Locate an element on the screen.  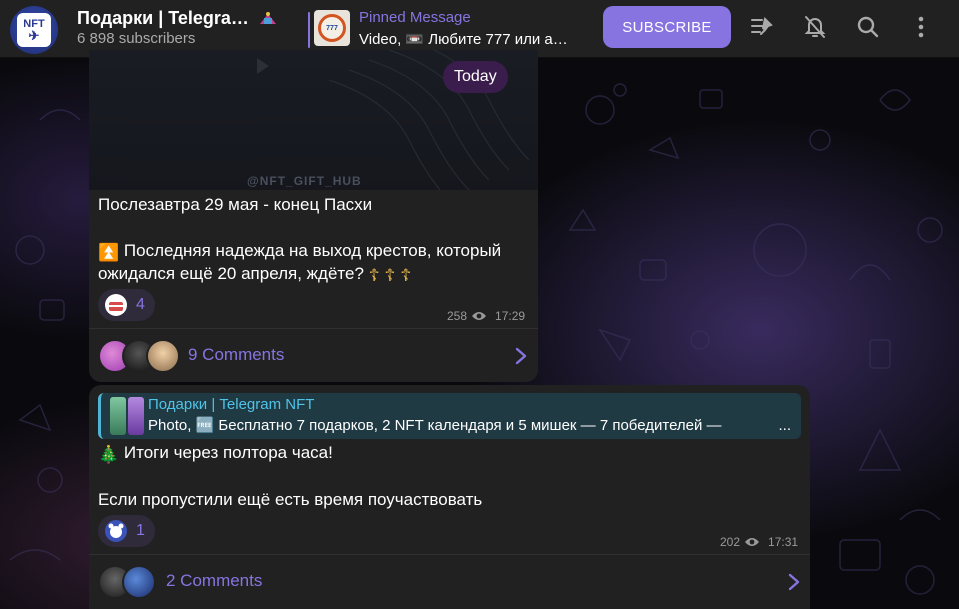
pinned-thumbnail-image: 777 is located at coordinates (332, 28).